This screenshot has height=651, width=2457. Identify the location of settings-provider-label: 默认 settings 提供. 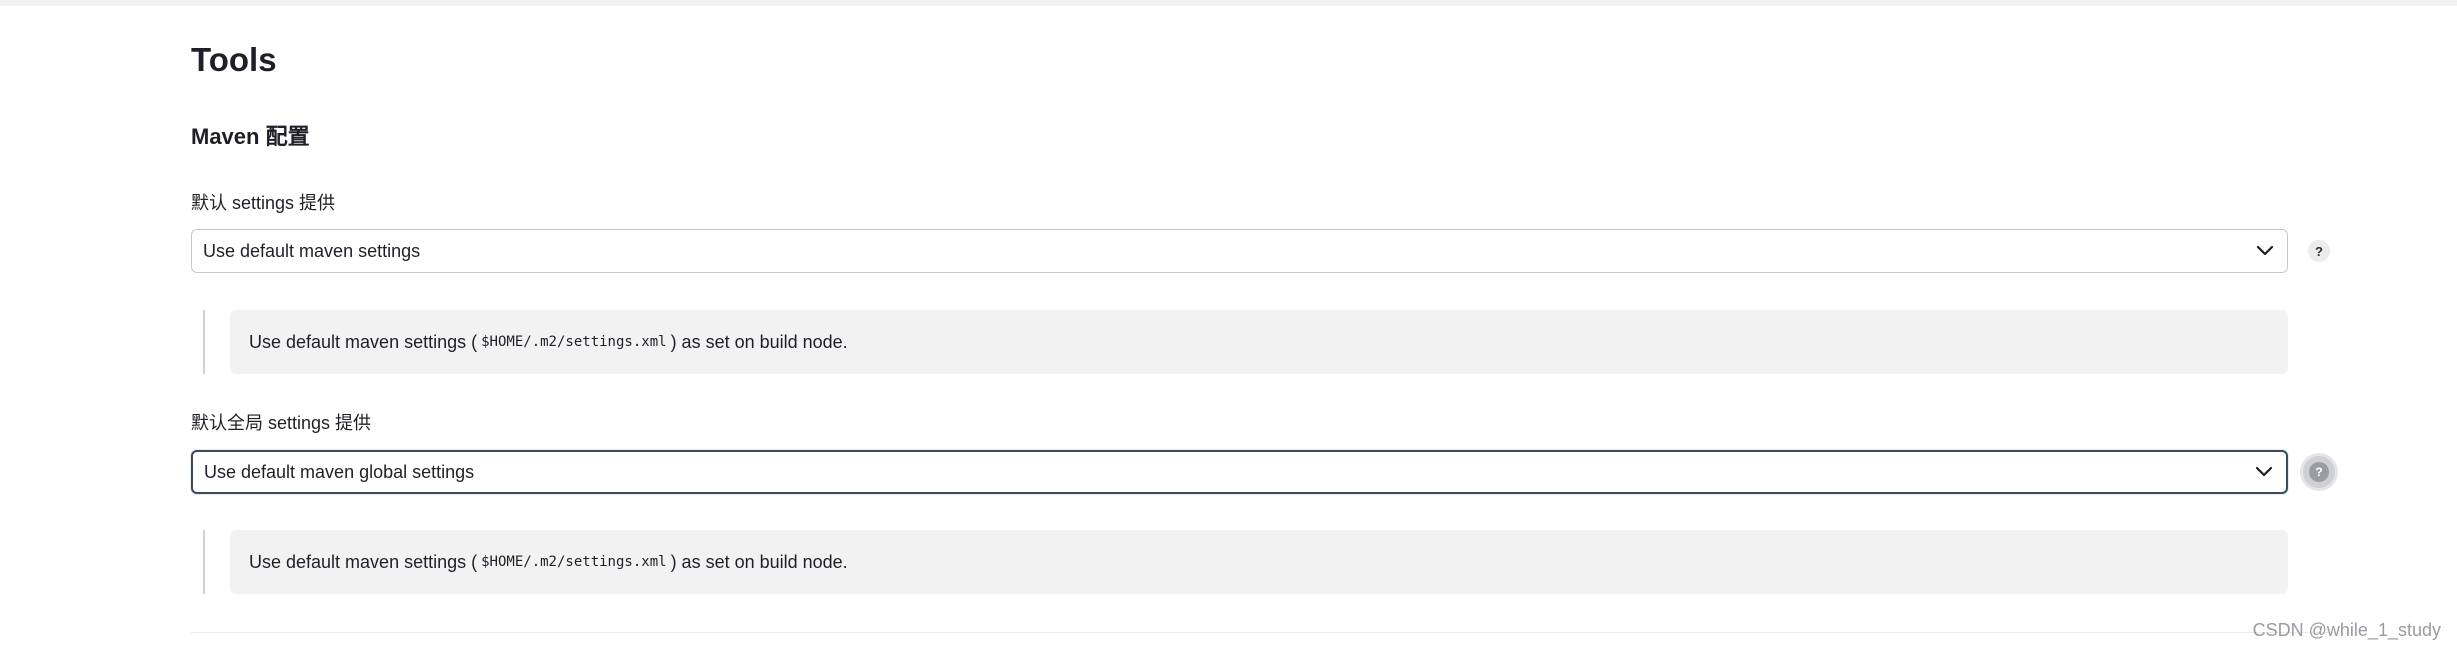
(263, 203).